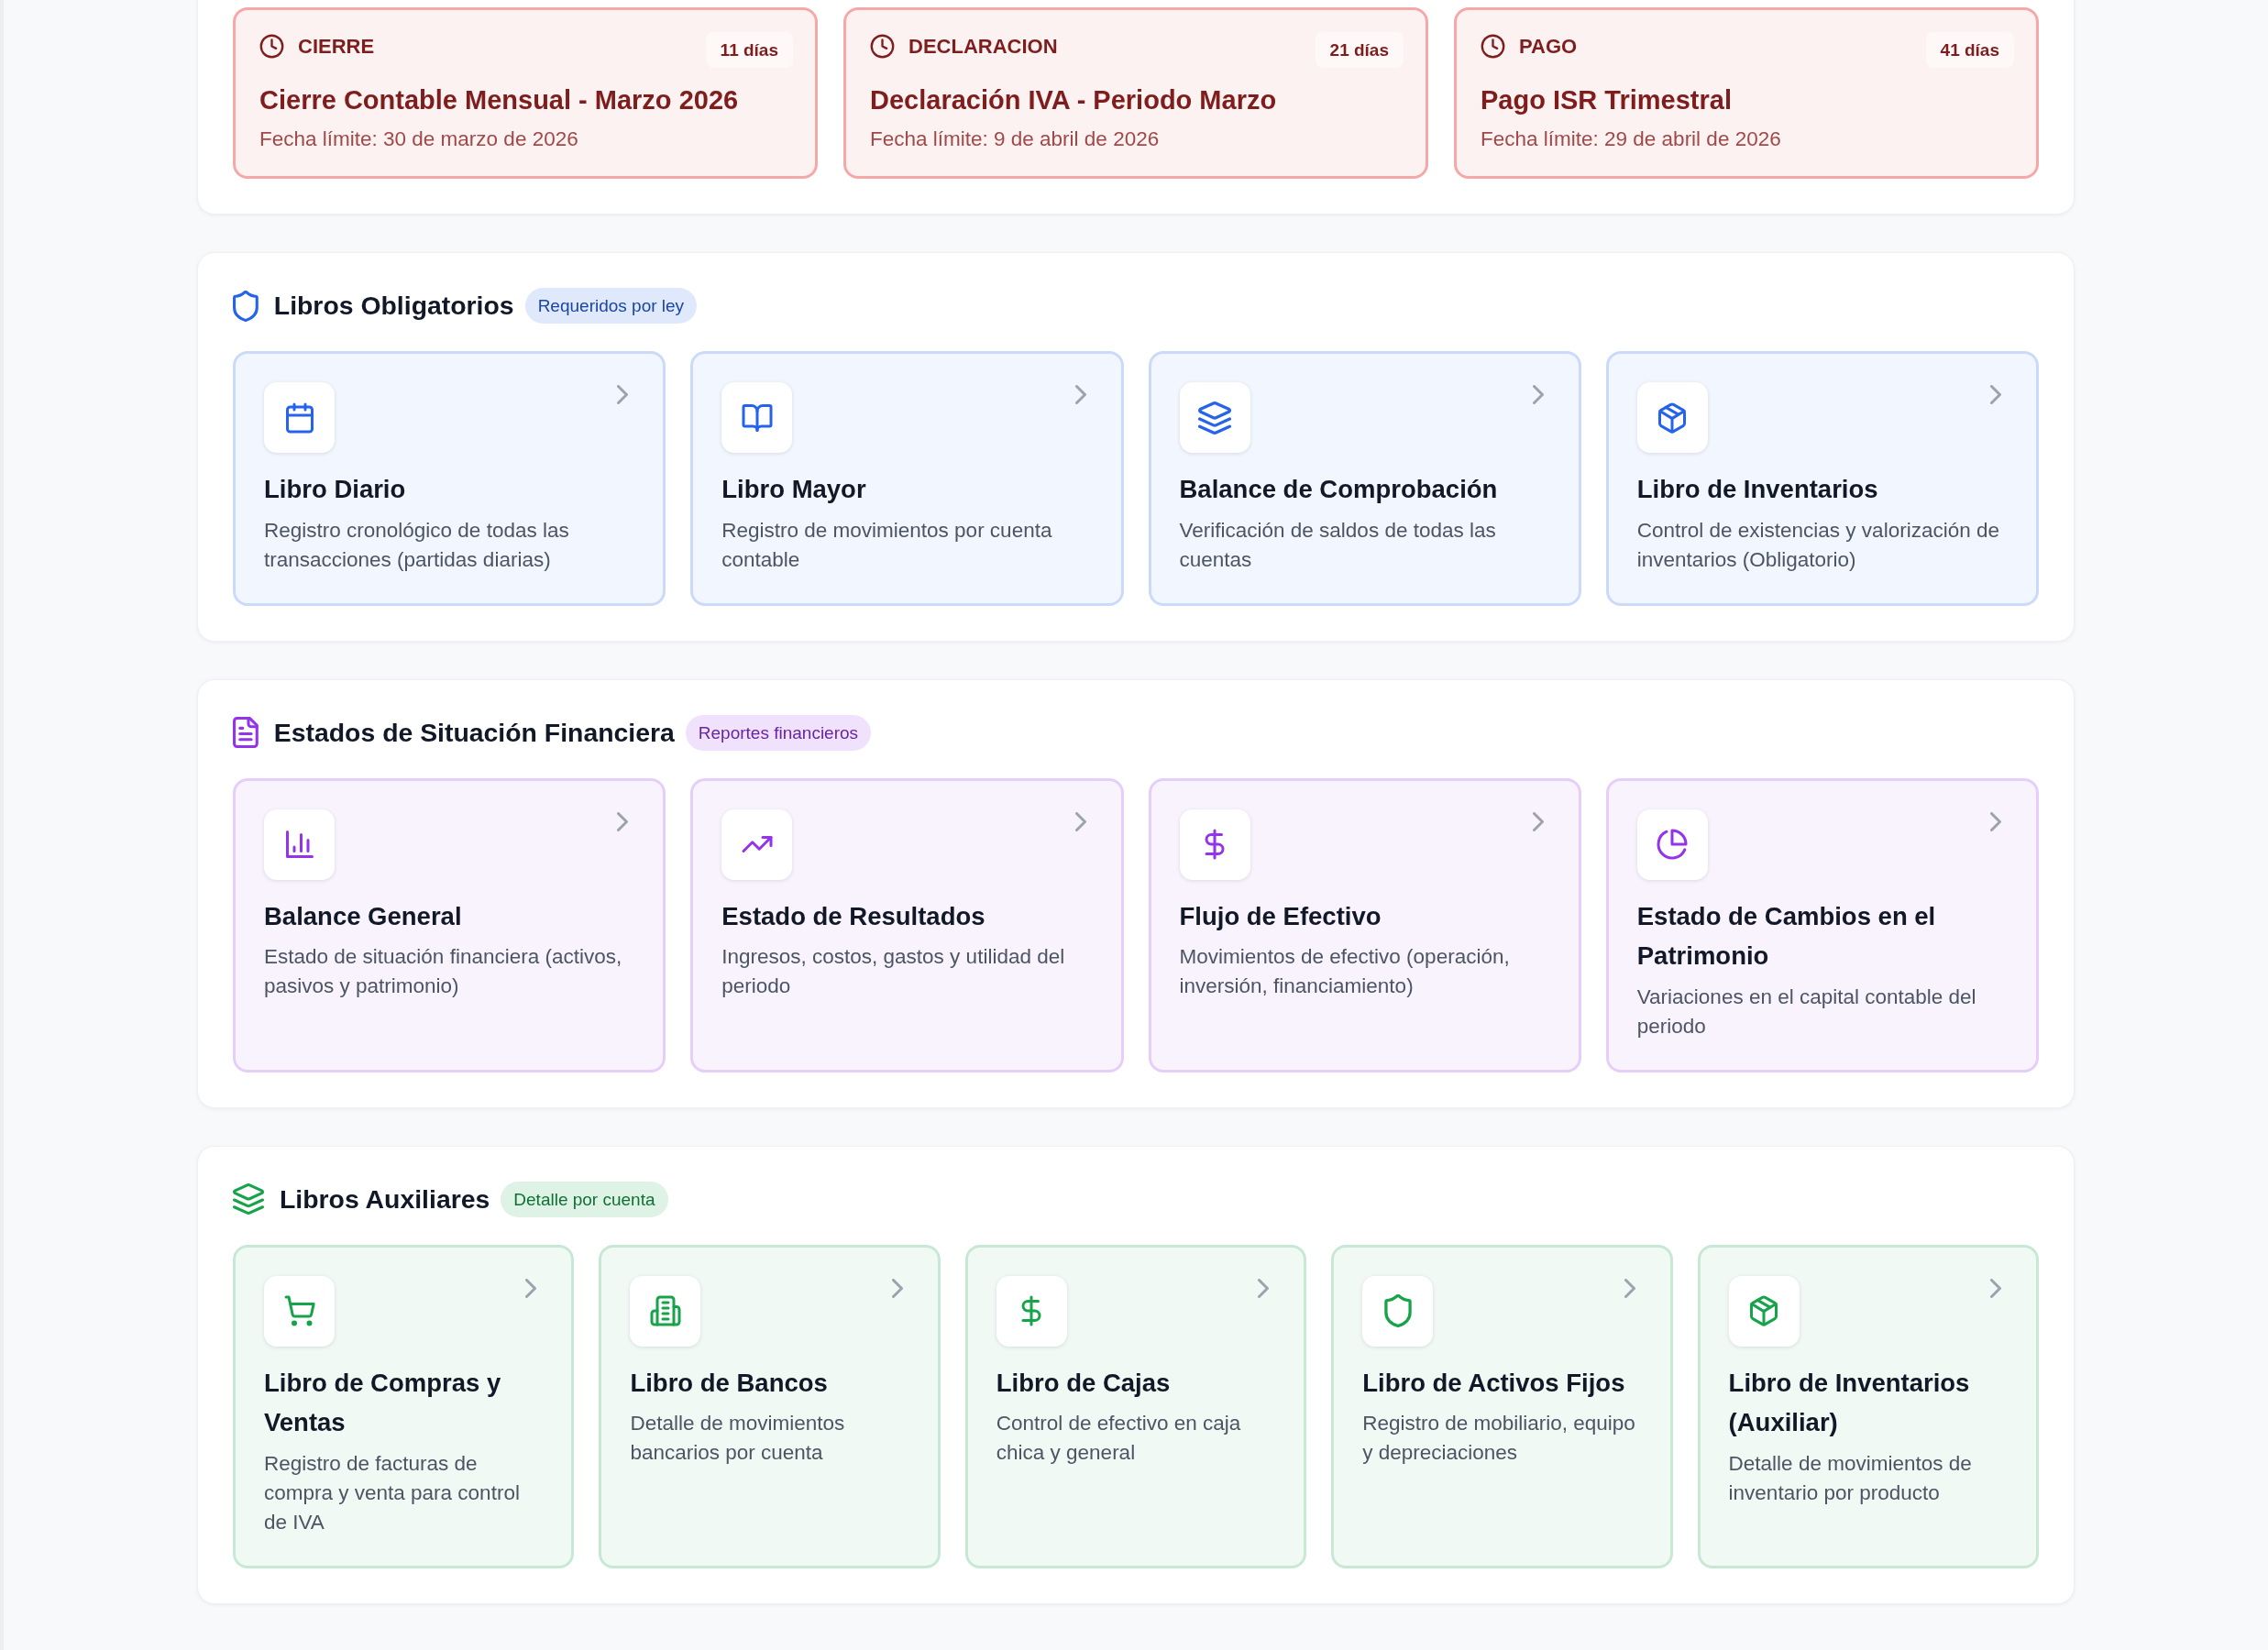  I want to click on card-title: Libro de Inventarios (Auxiliar), so click(1849, 1402).